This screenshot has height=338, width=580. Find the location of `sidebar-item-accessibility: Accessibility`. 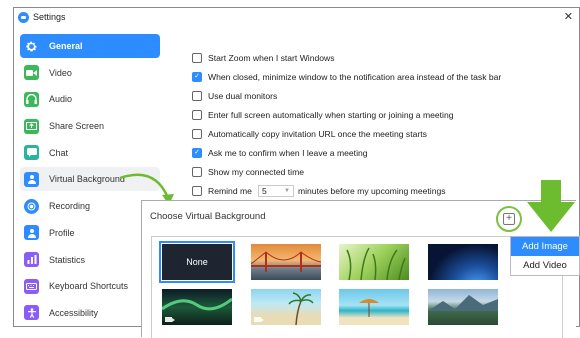

sidebar-item-accessibility: Accessibility is located at coordinates (90, 313).